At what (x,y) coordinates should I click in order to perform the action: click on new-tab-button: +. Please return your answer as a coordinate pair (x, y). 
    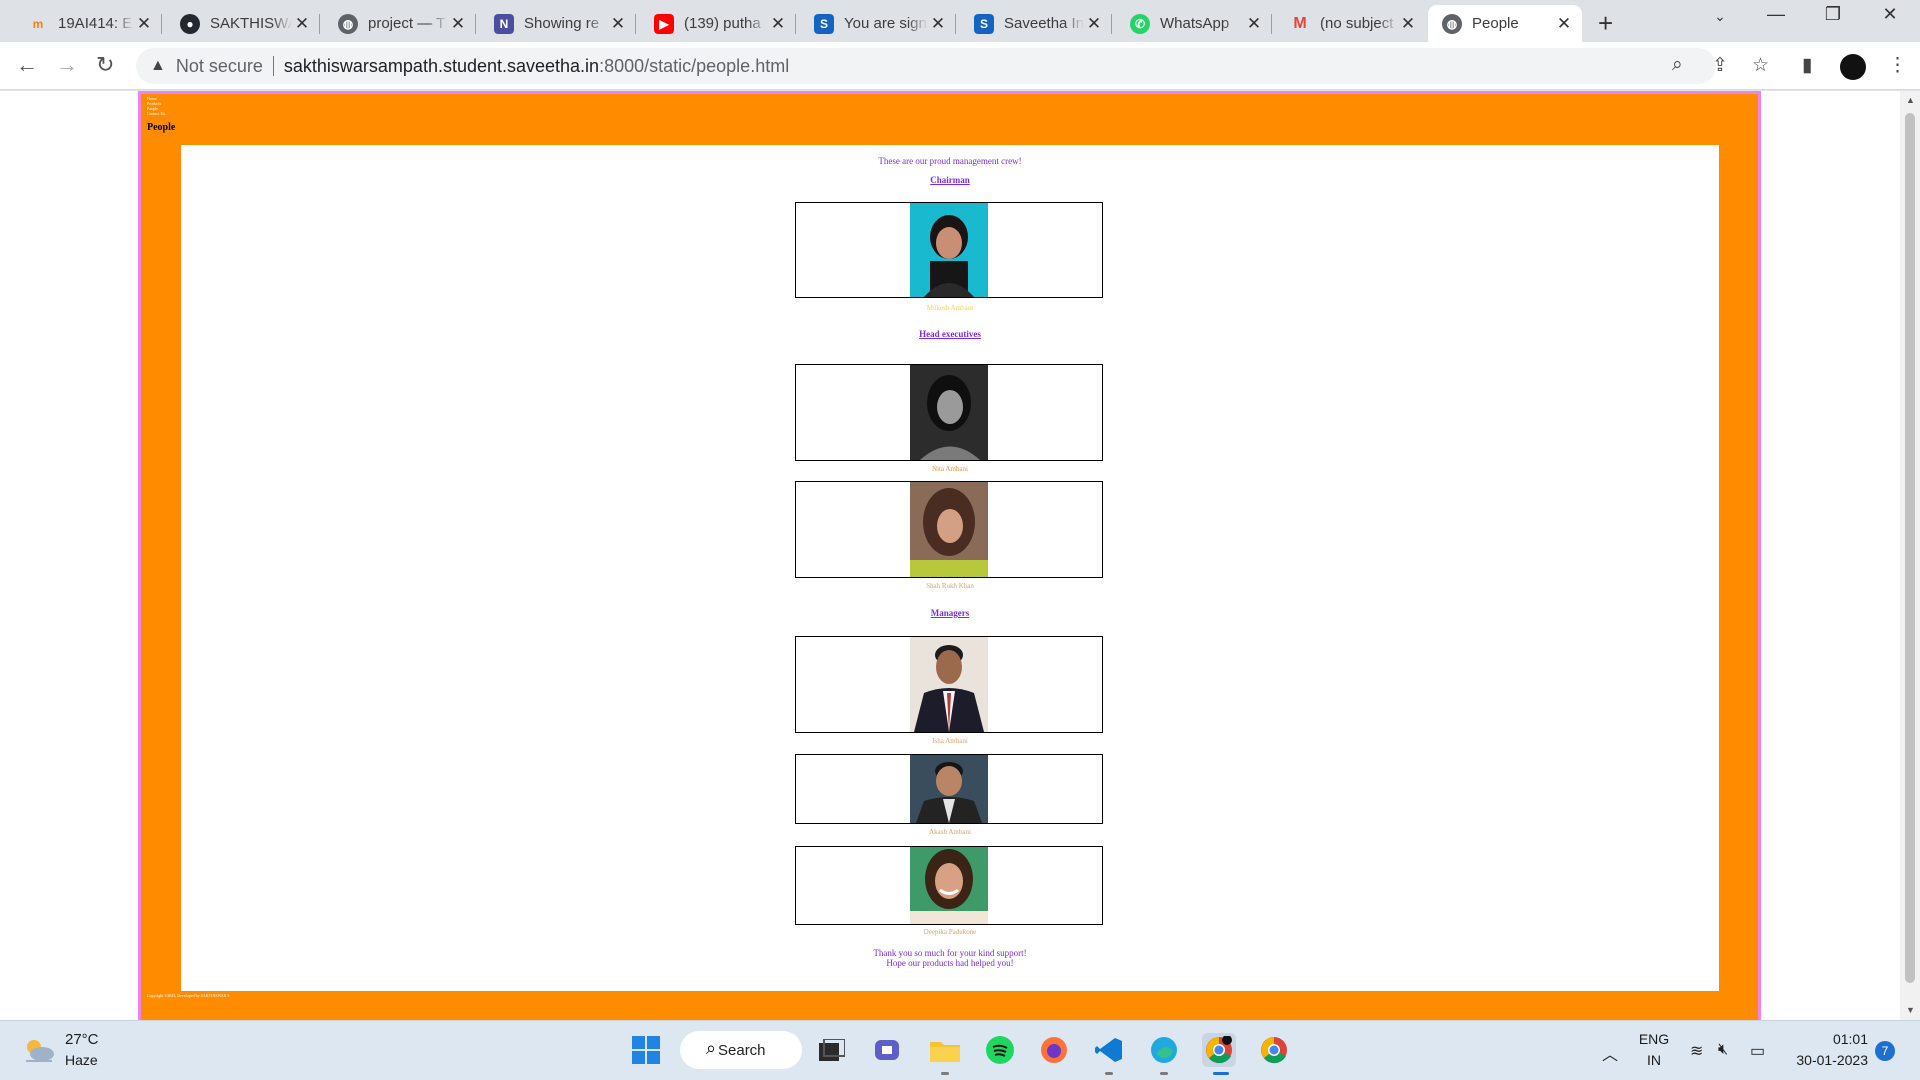
    Looking at the image, I should click on (1605, 23).